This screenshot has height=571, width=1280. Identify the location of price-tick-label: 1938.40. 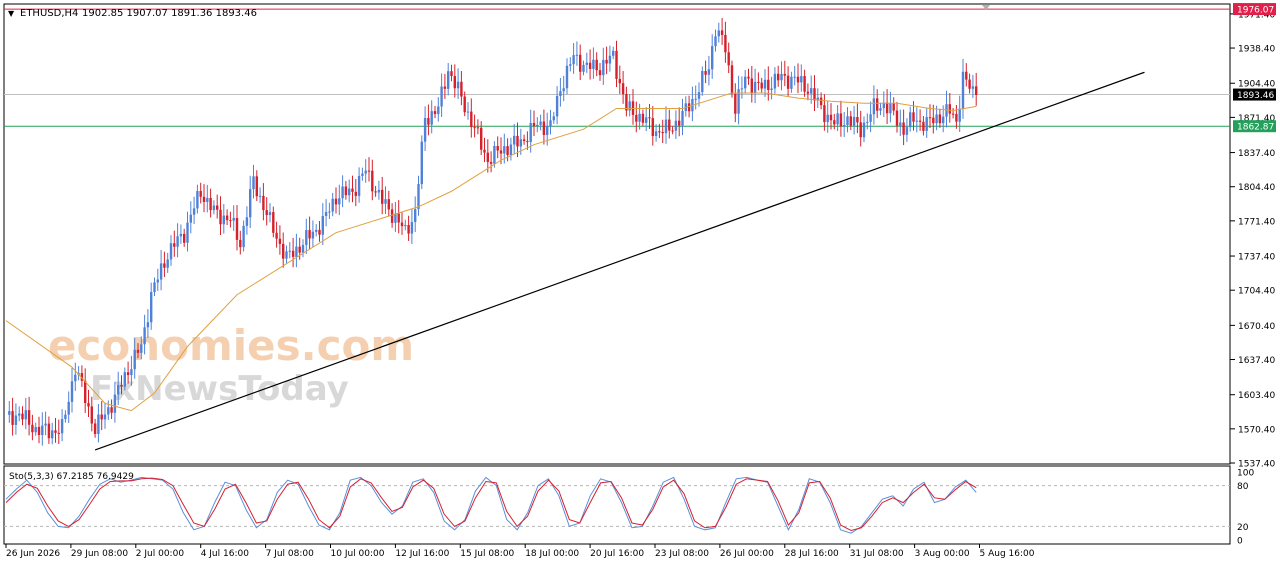
(1256, 50).